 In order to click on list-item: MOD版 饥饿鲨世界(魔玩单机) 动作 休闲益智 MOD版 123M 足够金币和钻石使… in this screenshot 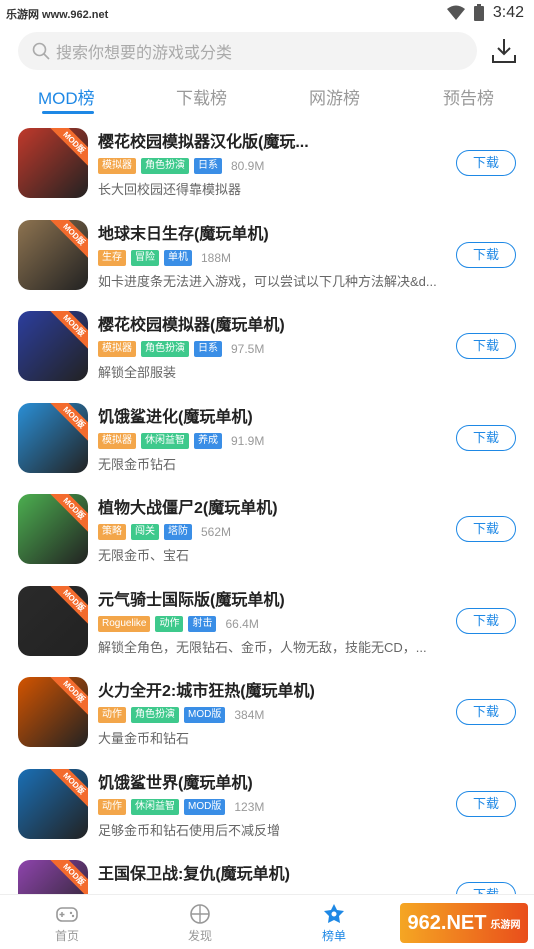, I will do `click(267, 811)`.